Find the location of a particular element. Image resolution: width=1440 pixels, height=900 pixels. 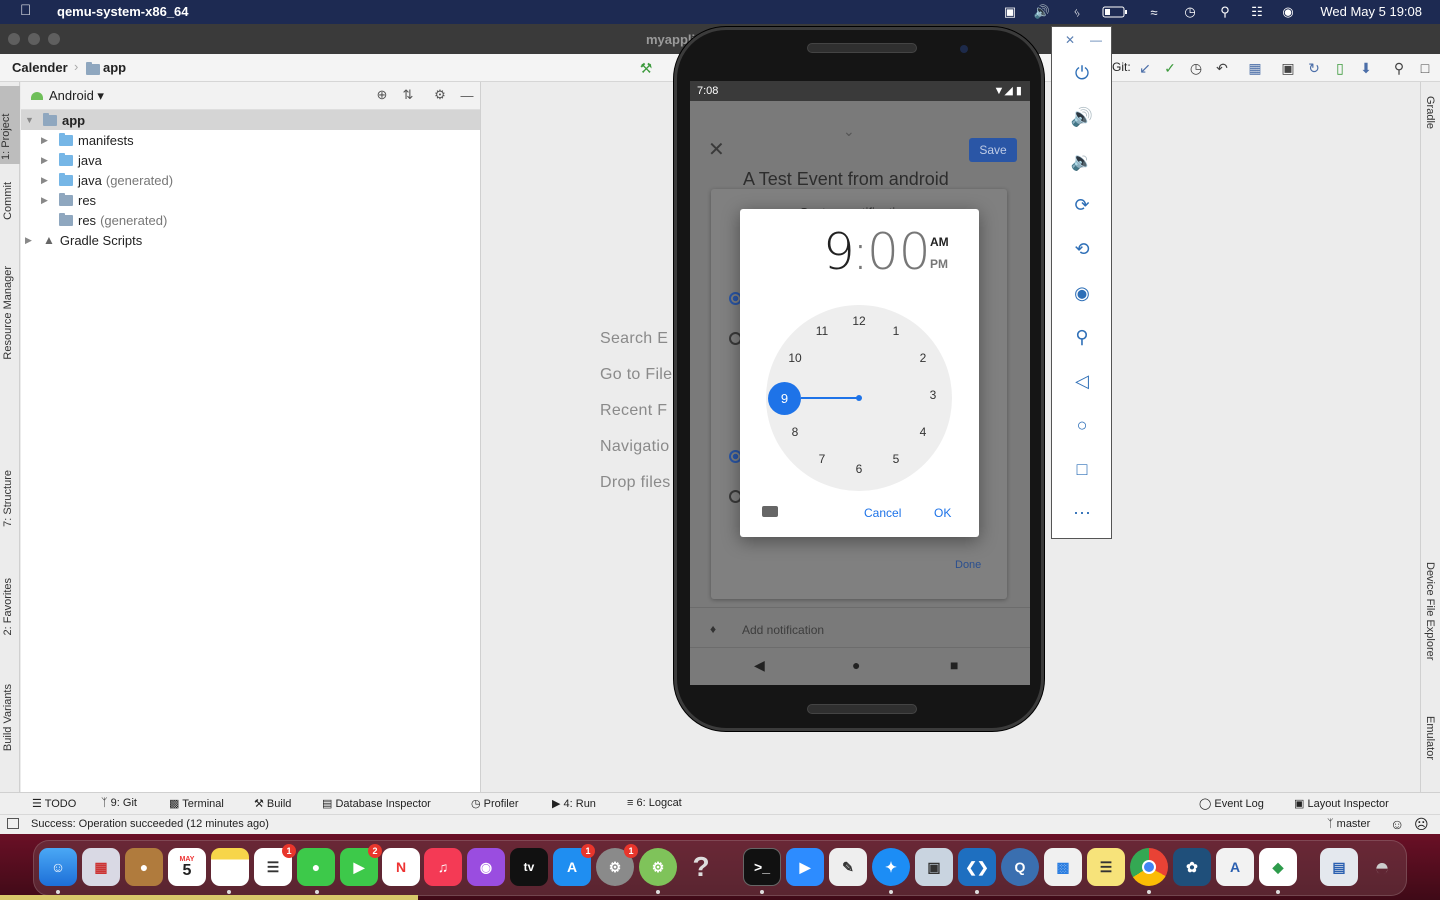

status-toggle-icon is located at coordinates (13, 823).